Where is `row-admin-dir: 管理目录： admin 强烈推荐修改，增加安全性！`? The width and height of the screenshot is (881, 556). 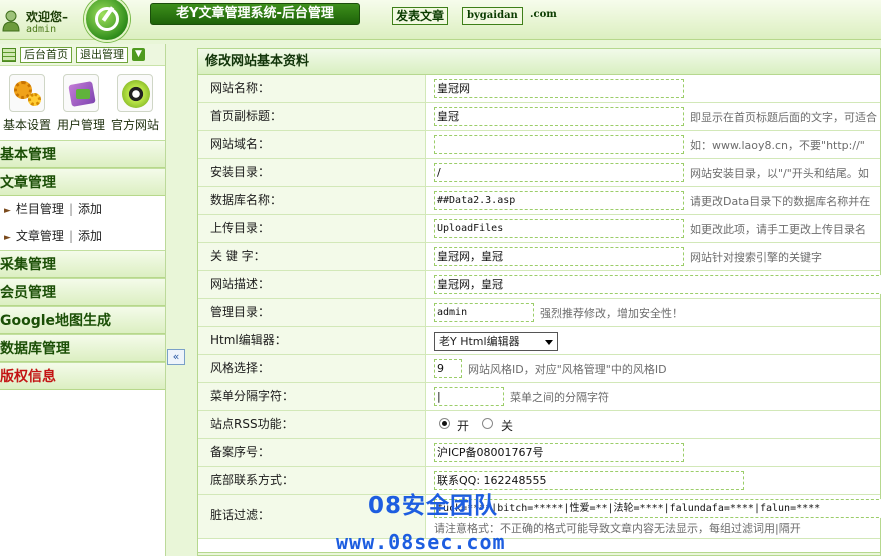
row-admin-dir: 管理目录： admin 强烈推荐修改，增加安全性！ is located at coordinates (539, 313).